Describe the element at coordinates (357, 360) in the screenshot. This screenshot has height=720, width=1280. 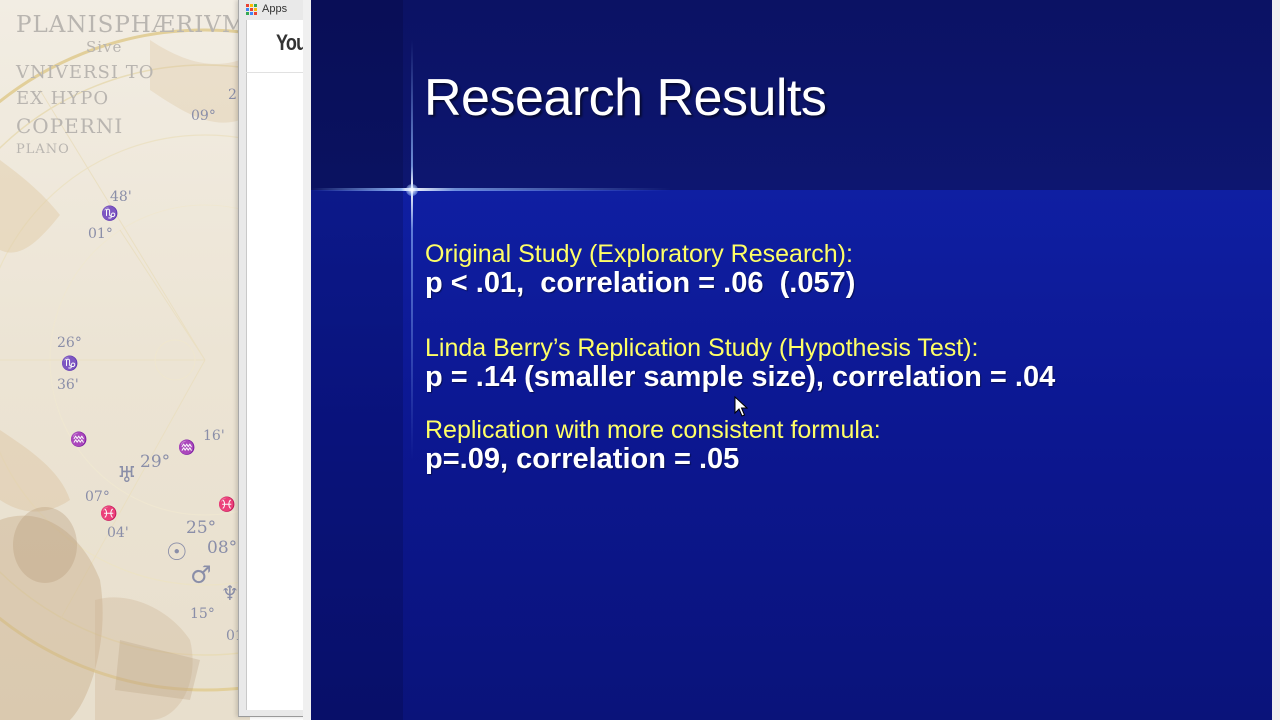
I see `slide-left-strip` at that location.